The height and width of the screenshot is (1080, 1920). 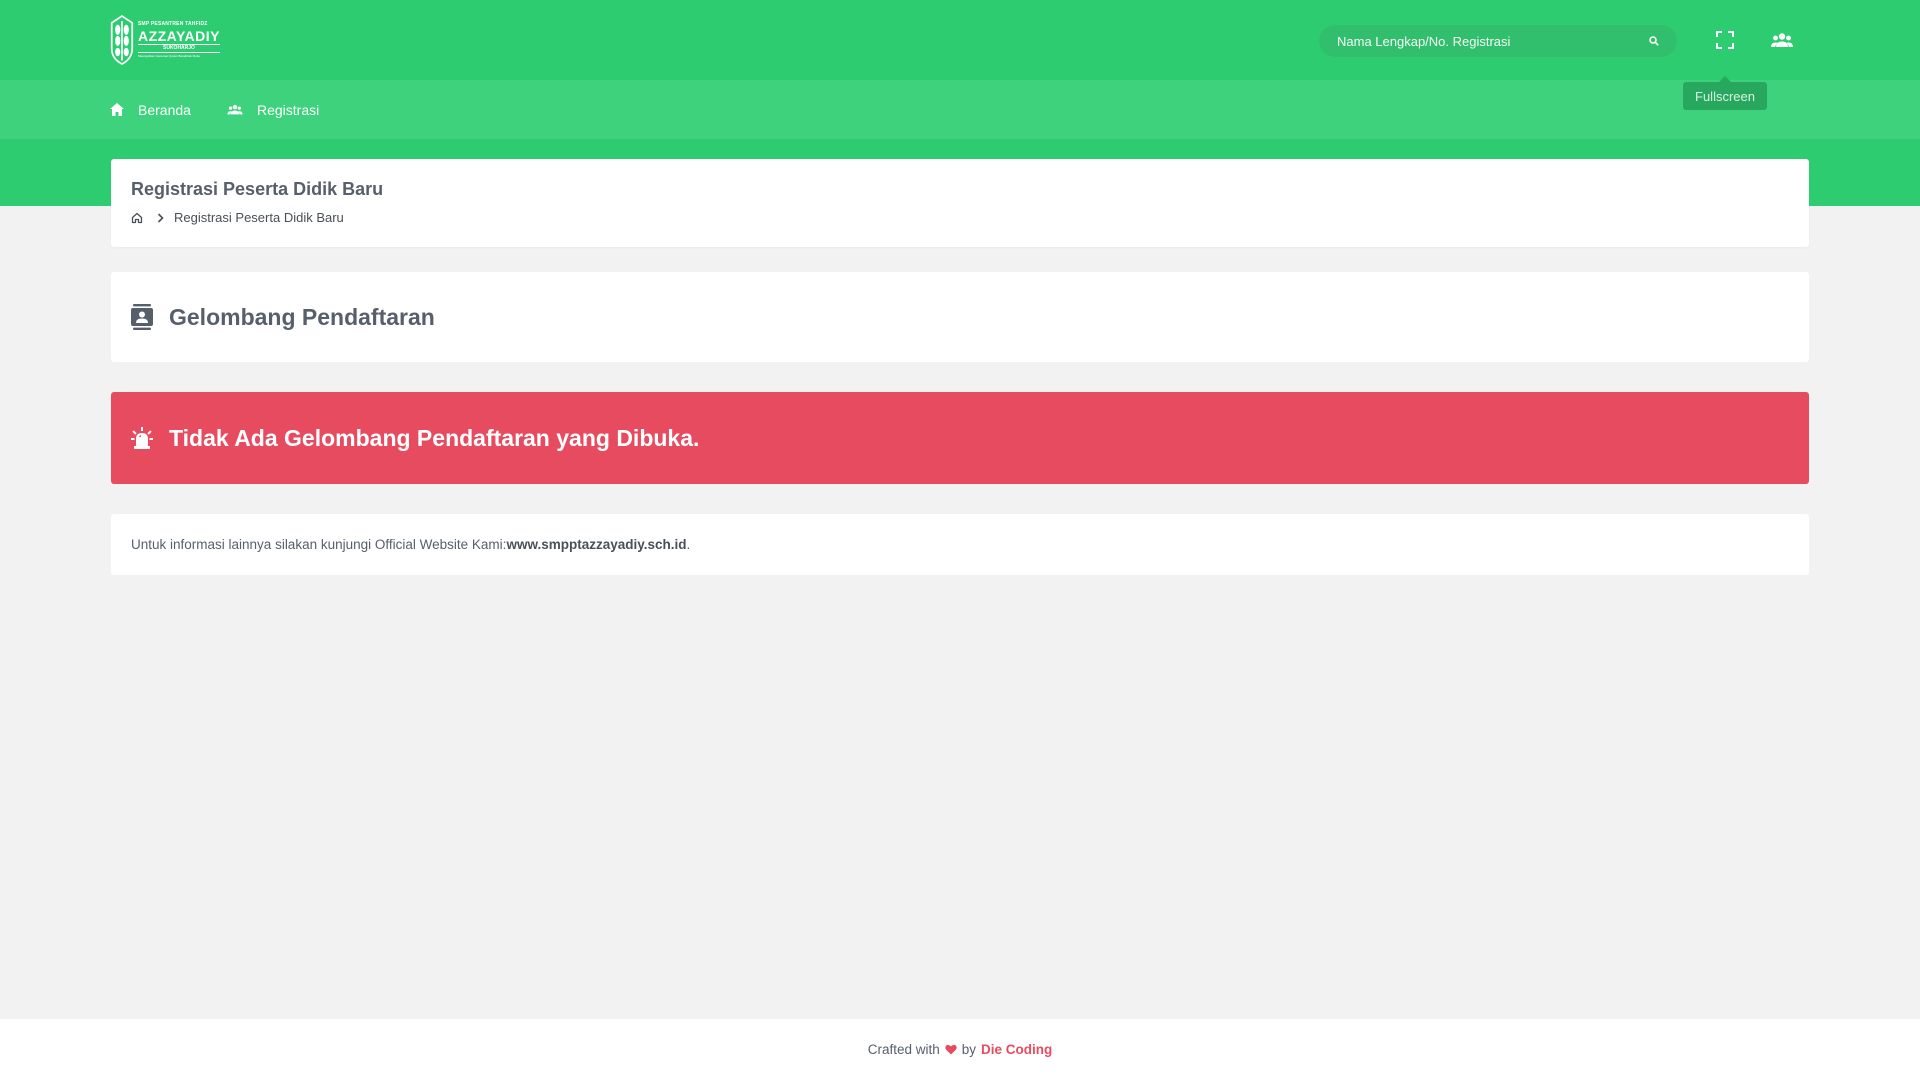 What do you see at coordinates (960, 1049) in the screenshot?
I see `footer: Crafted with by Die Coding` at bounding box center [960, 1049].